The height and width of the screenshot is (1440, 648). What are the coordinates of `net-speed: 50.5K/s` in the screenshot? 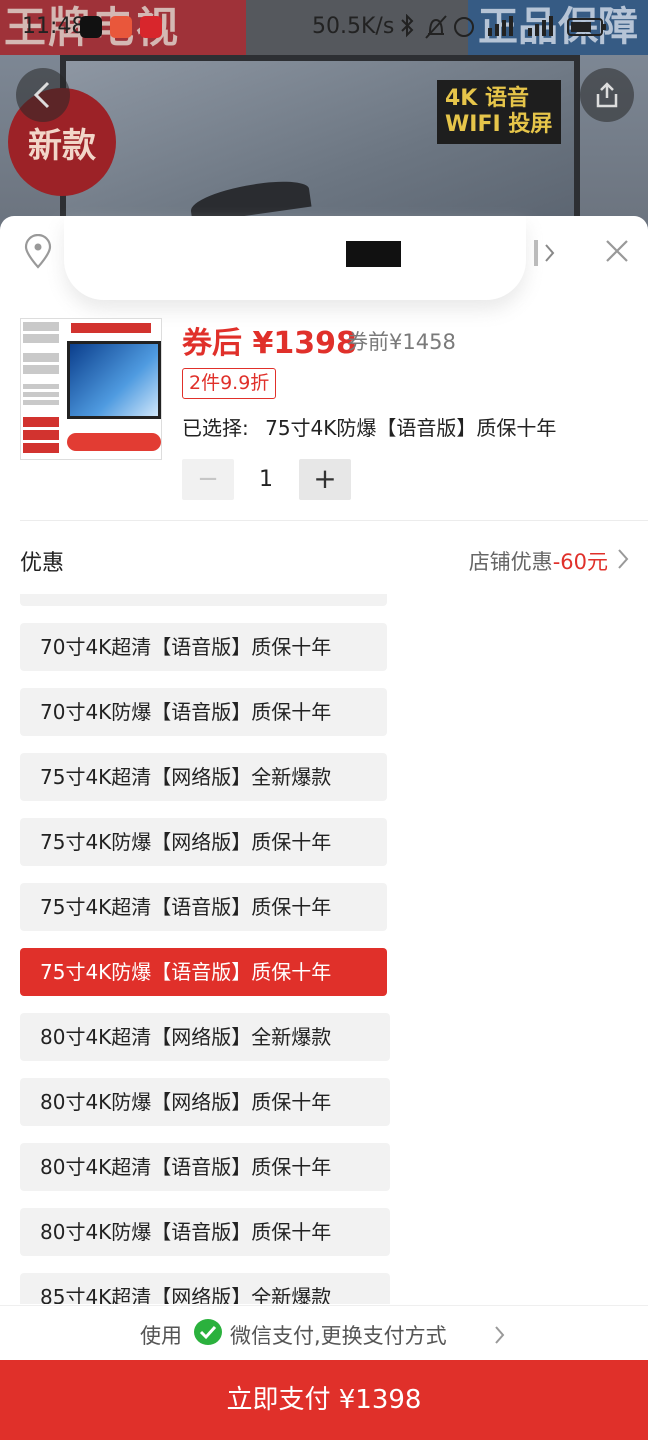 It's located at (353, 26).